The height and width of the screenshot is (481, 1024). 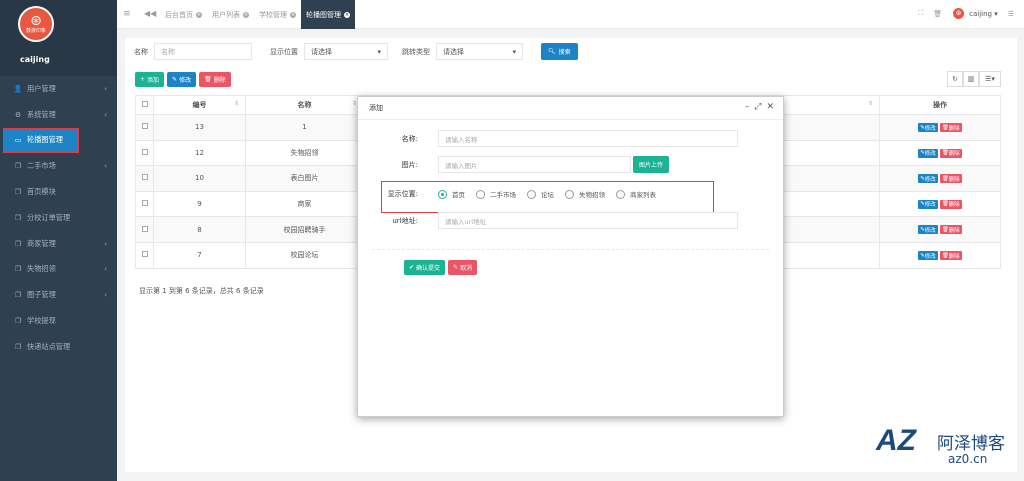 I want to click on close-icon: ✕, so click(x=770, y=107).